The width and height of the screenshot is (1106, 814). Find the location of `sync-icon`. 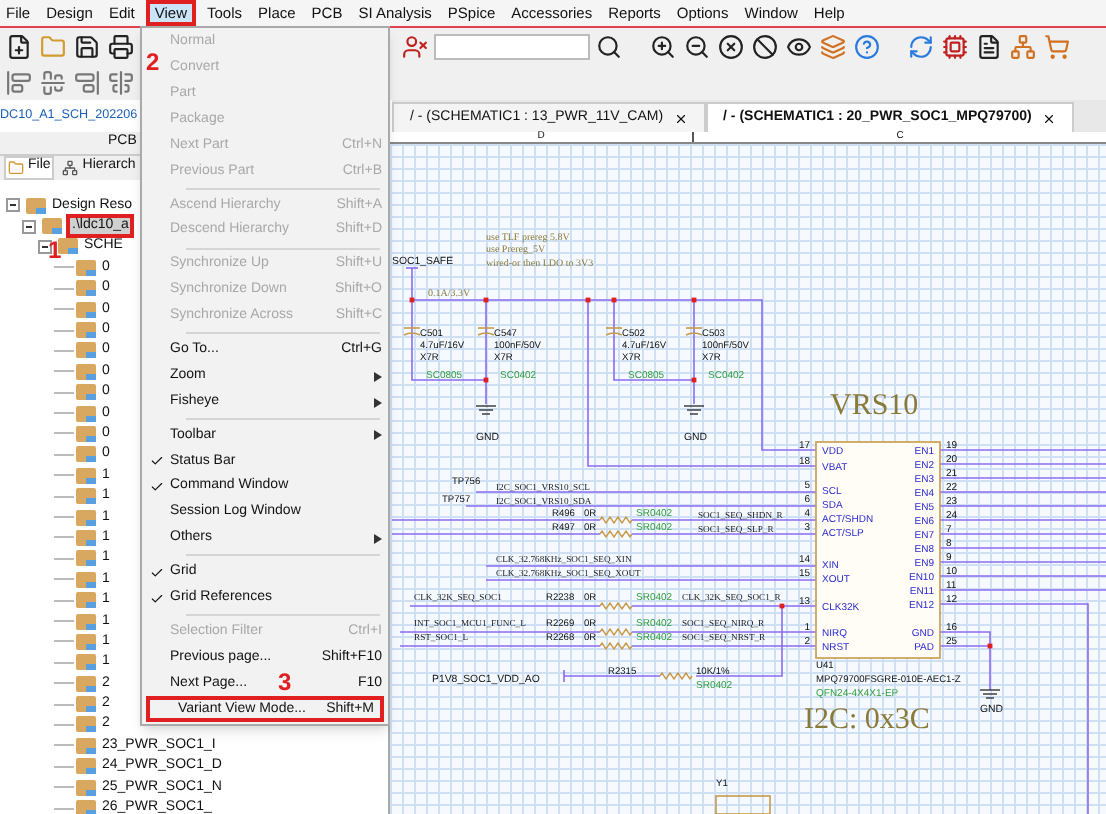

sync-icon is located at coordinates (921, 46).